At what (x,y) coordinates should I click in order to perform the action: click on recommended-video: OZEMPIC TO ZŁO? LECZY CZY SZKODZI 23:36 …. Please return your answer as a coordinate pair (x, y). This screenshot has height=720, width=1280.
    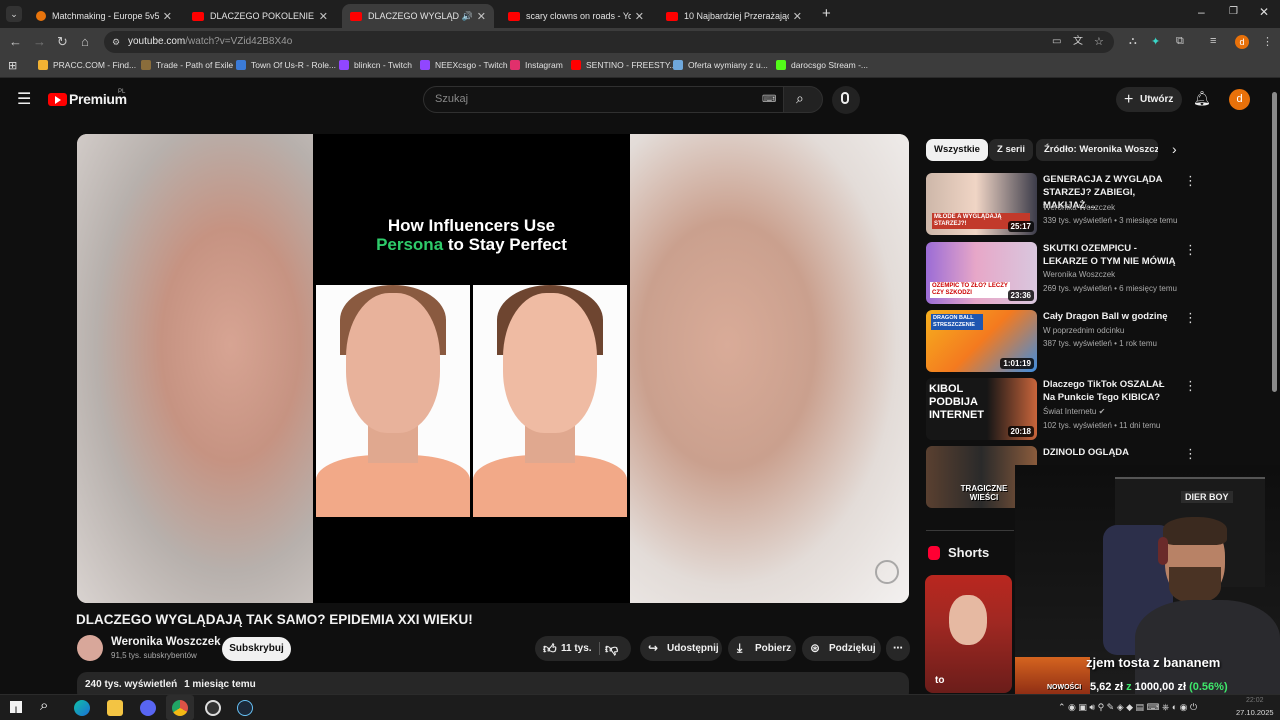
    Looking at the image, I should click on (1099, 273).